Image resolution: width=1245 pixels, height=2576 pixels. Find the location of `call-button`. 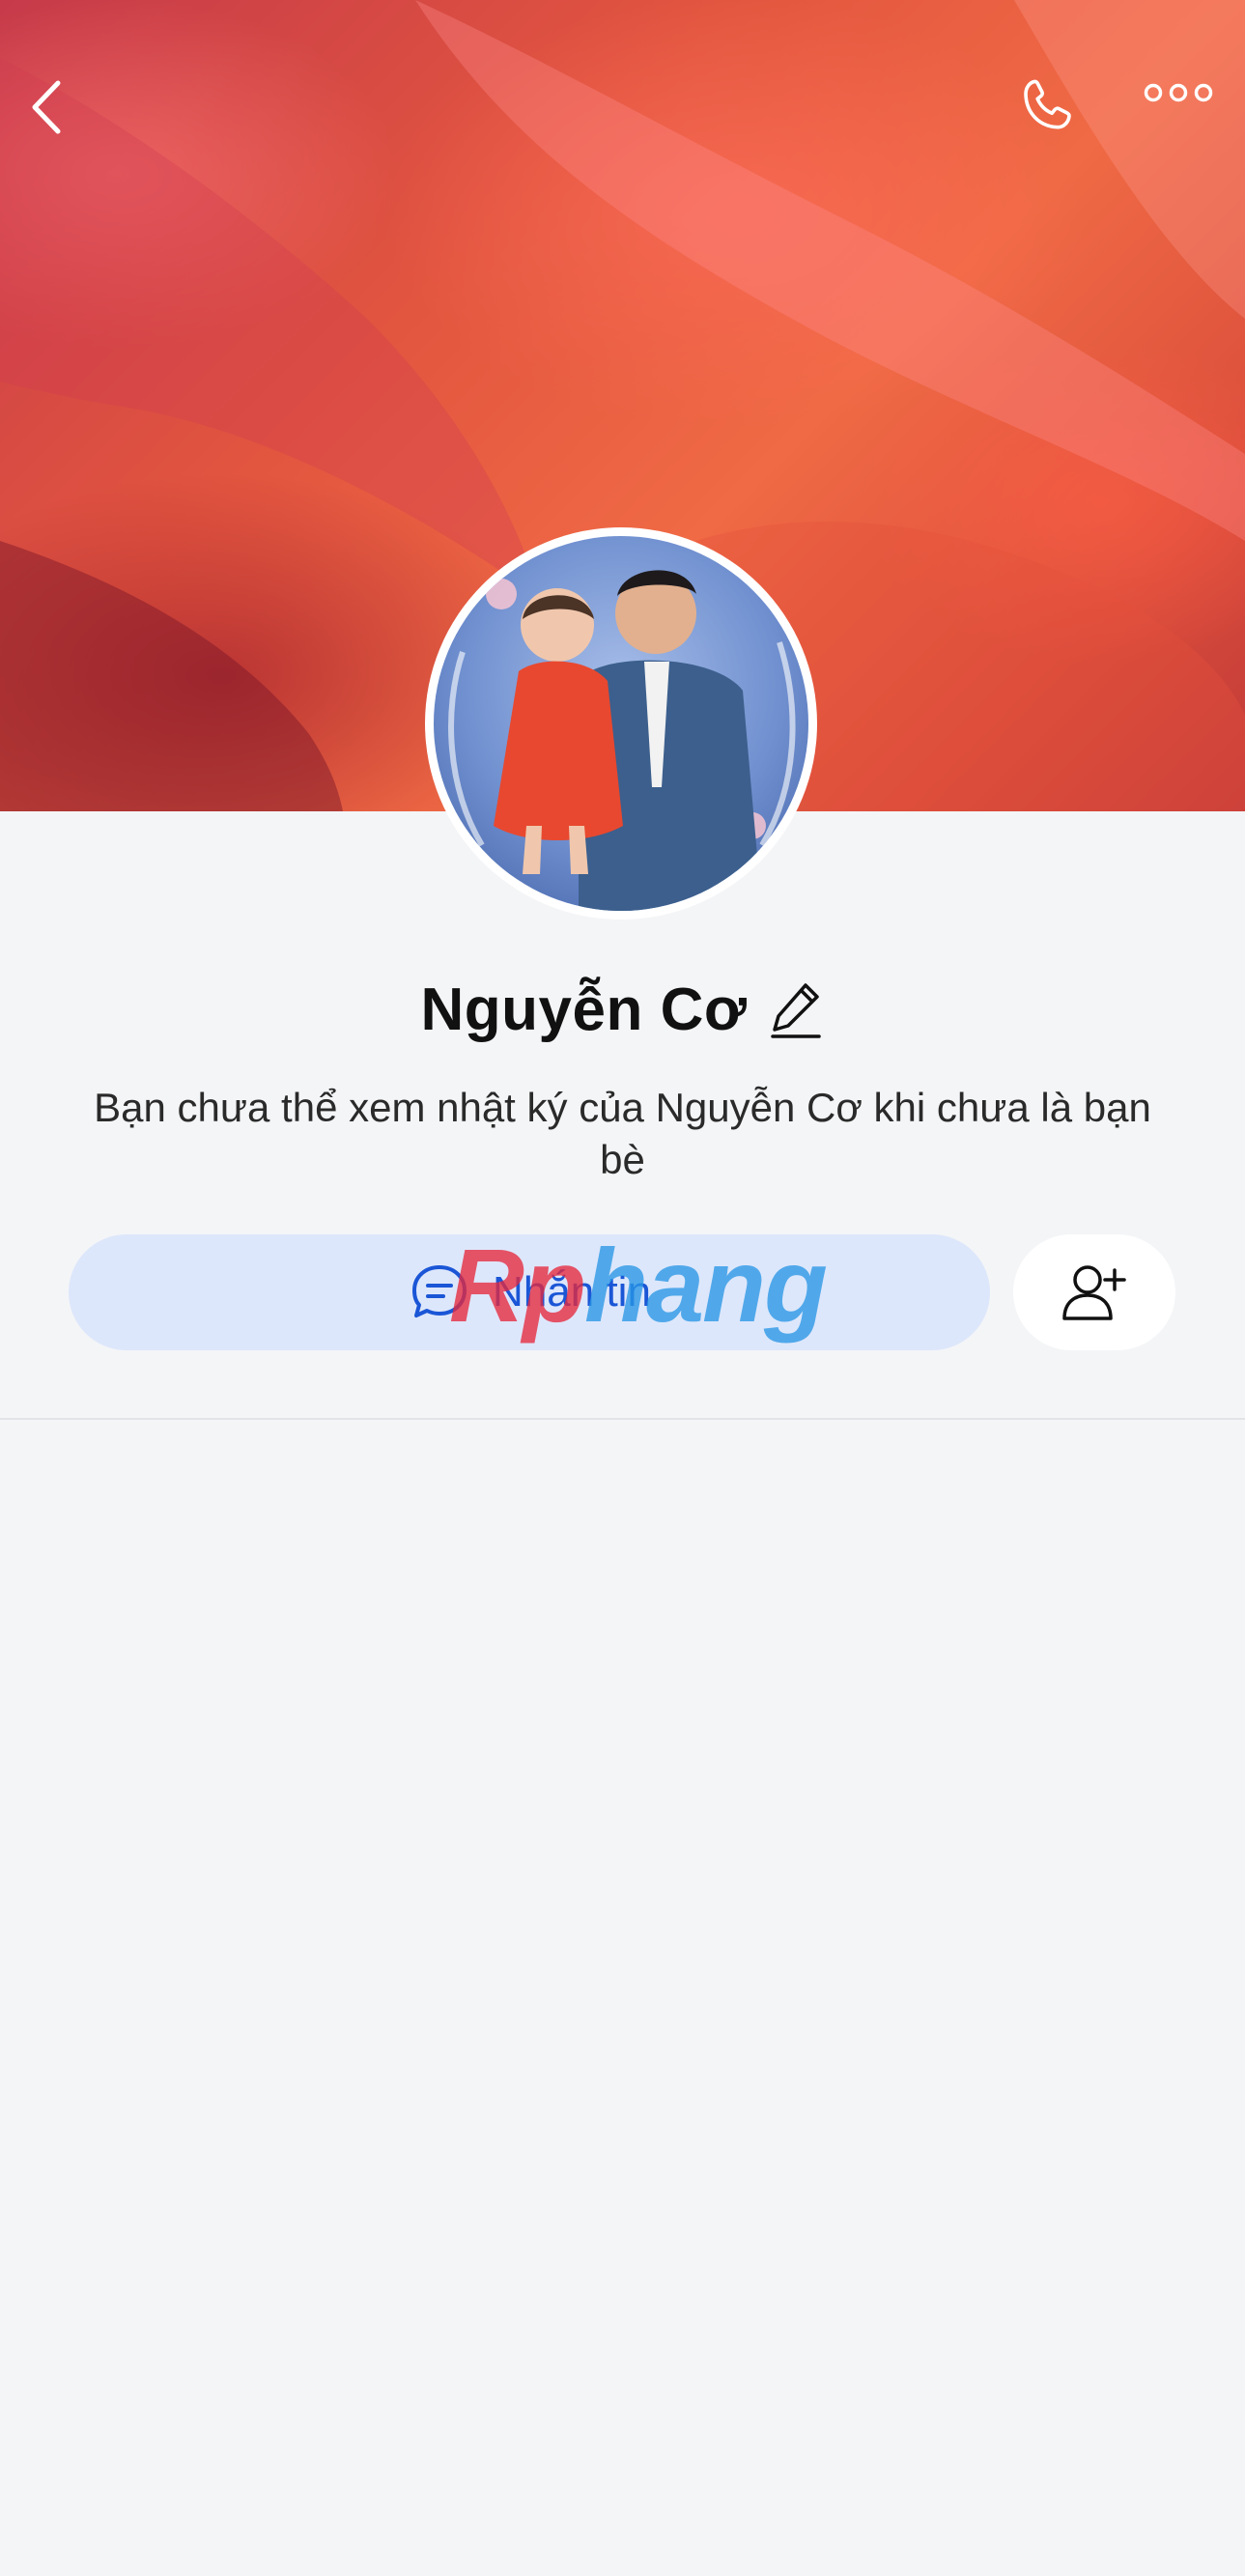

call-button is located at coordinates (1054, 112).